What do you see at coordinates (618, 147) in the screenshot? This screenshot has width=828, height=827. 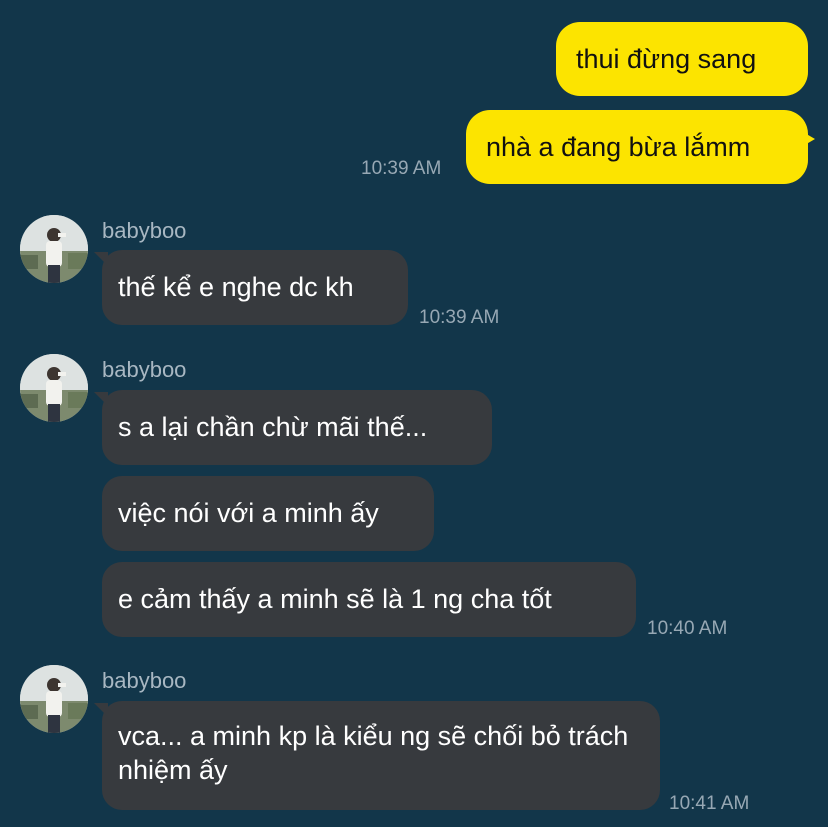 I see `message-text: nhà a đang bừa lắmm` at bounding box center [618, 147].